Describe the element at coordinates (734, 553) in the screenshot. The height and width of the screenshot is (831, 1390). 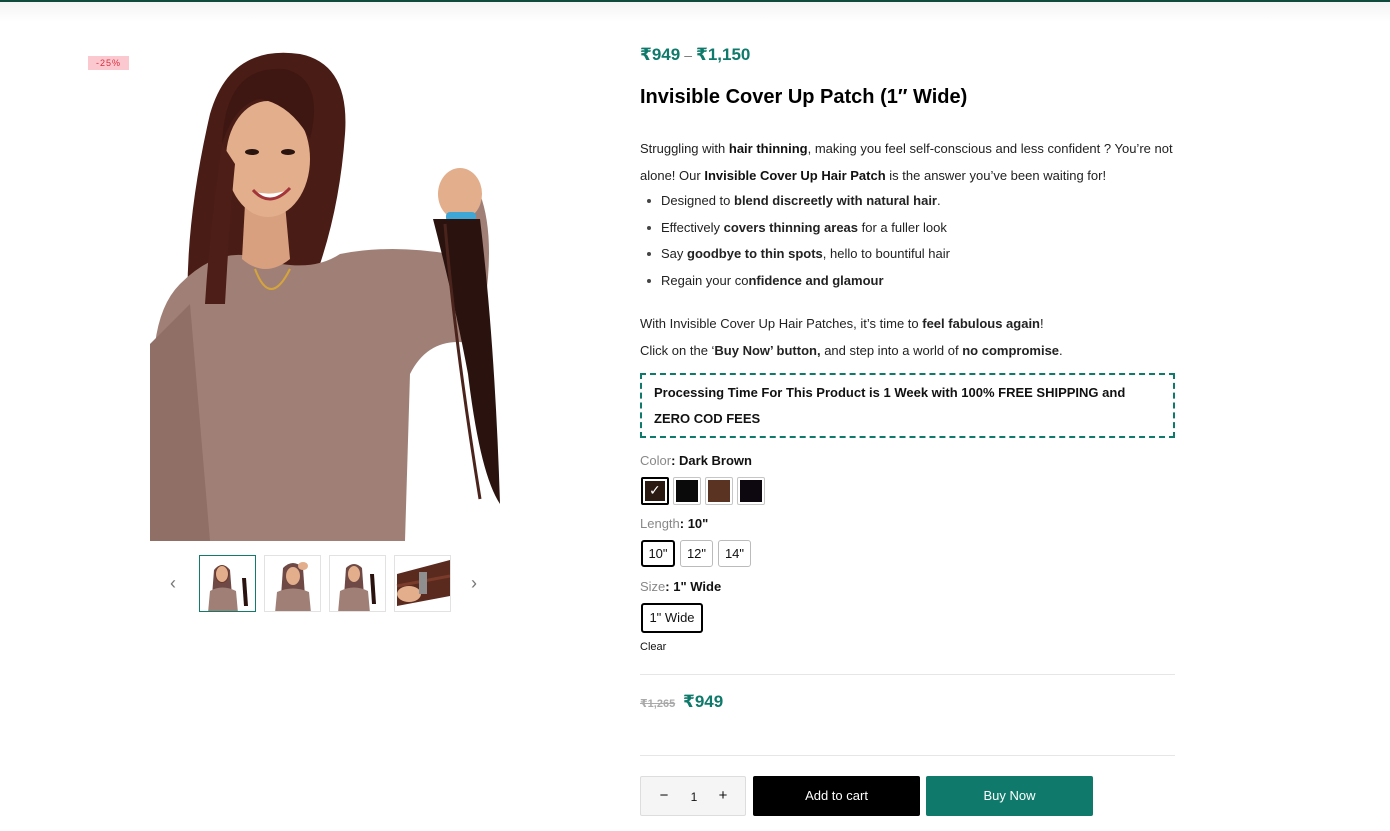
I see `length-option-14: 14"` at that location.